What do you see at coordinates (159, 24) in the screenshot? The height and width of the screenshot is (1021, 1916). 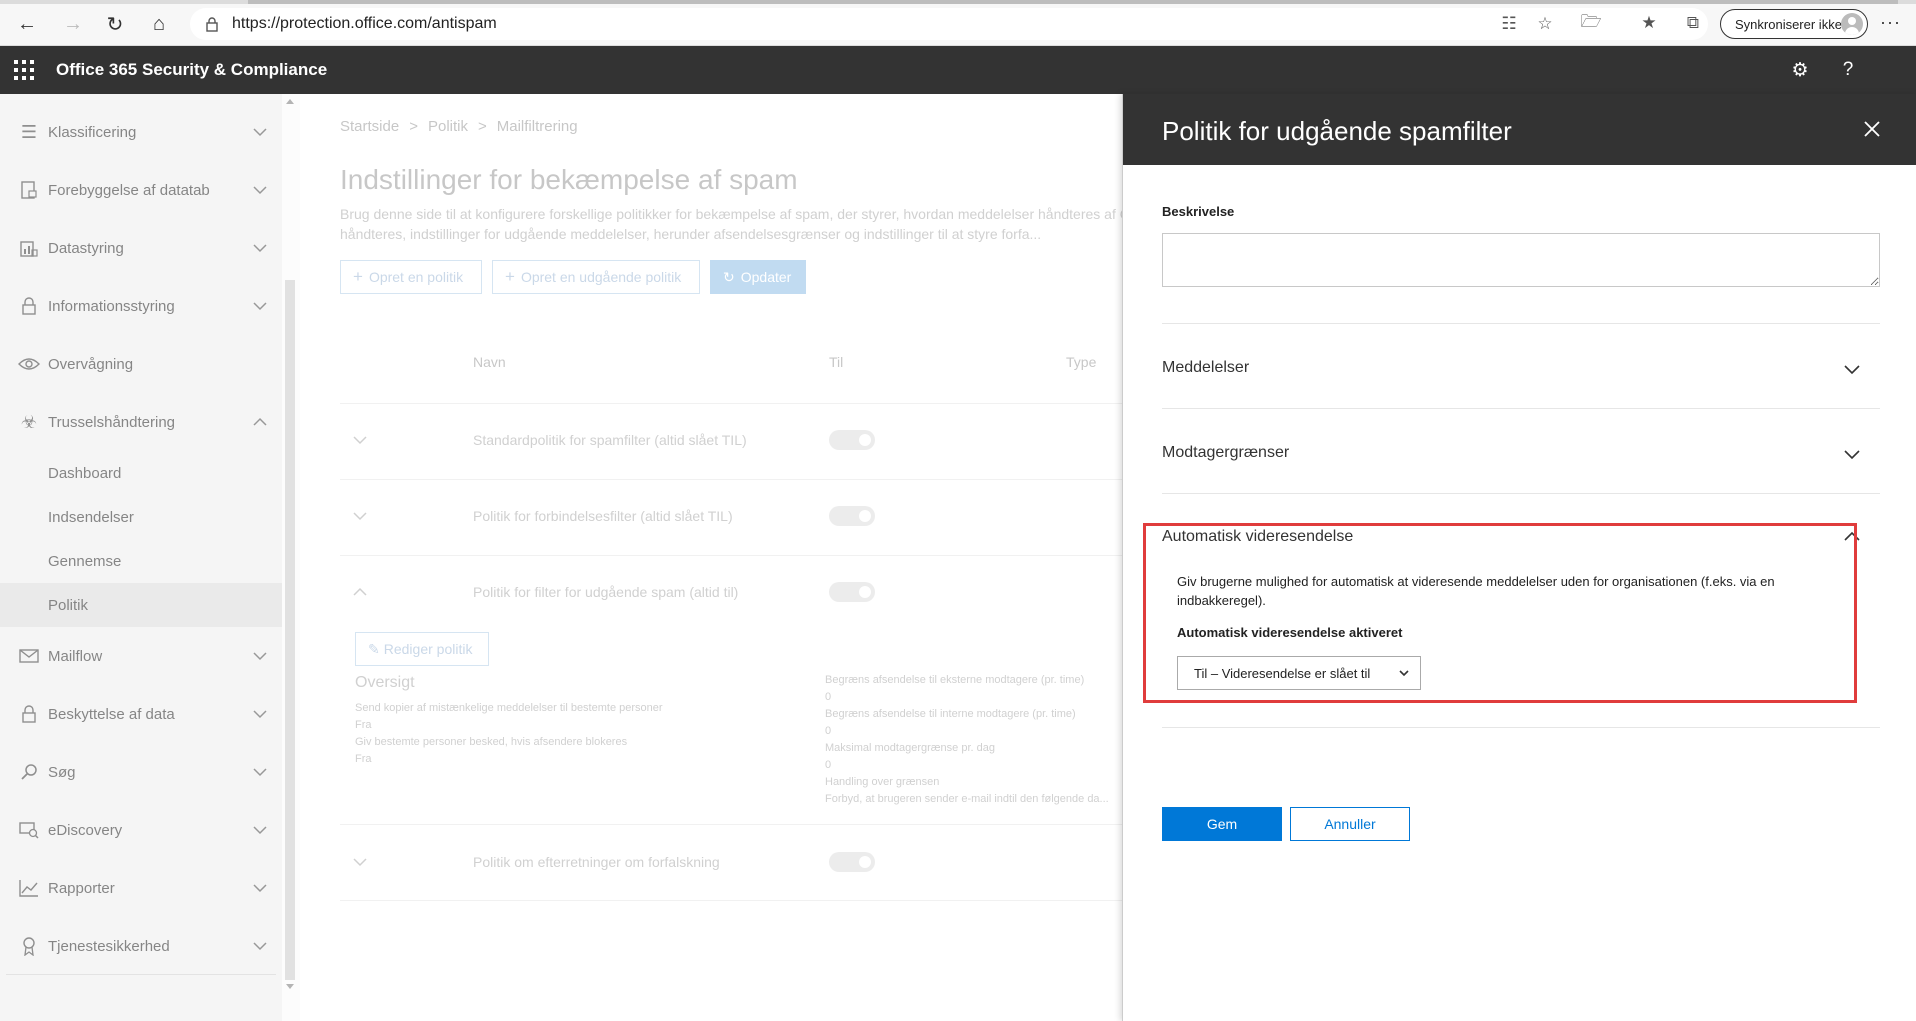 I see `home-icon: ⌂` at bounding box center [159, 24].